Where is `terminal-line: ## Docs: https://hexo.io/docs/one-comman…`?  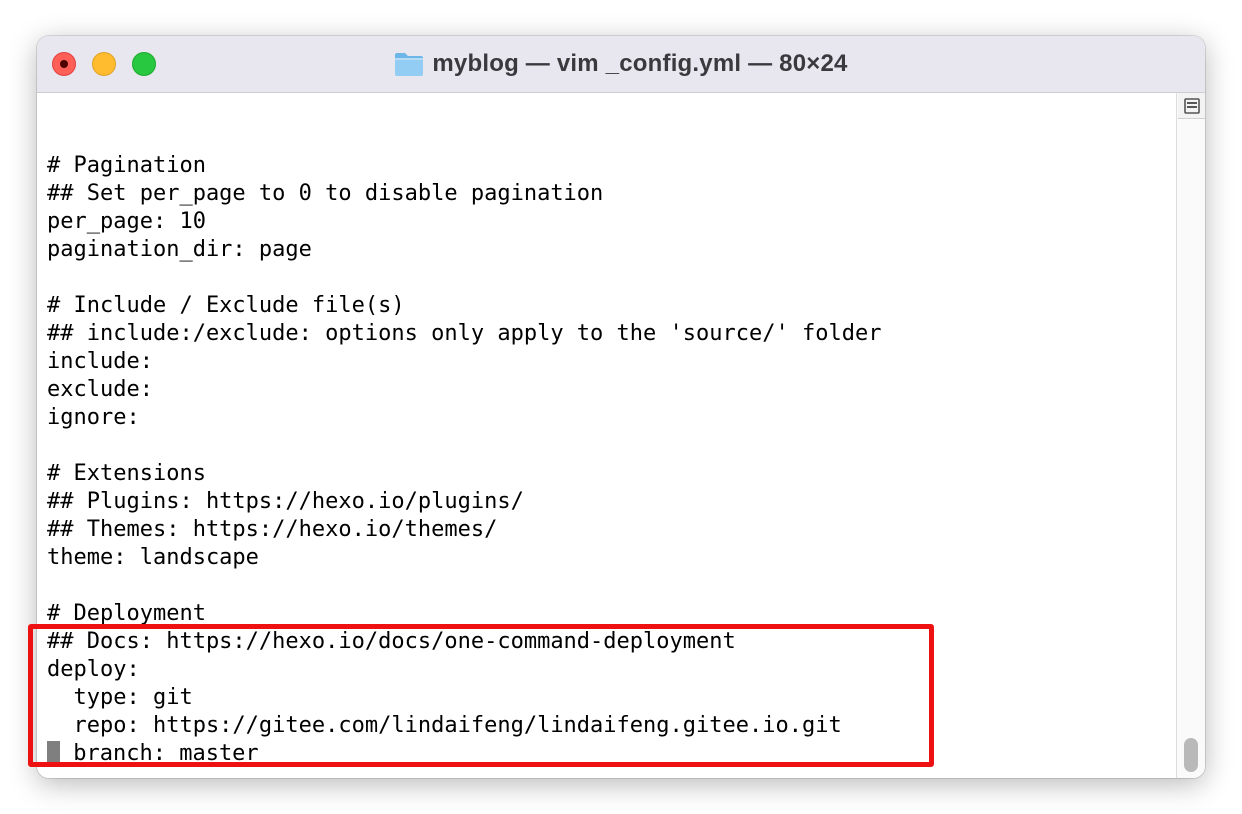
terminal-line: ## Docs: https://hexo.io/docs/one-comman… is located at coordinates (391, 641).